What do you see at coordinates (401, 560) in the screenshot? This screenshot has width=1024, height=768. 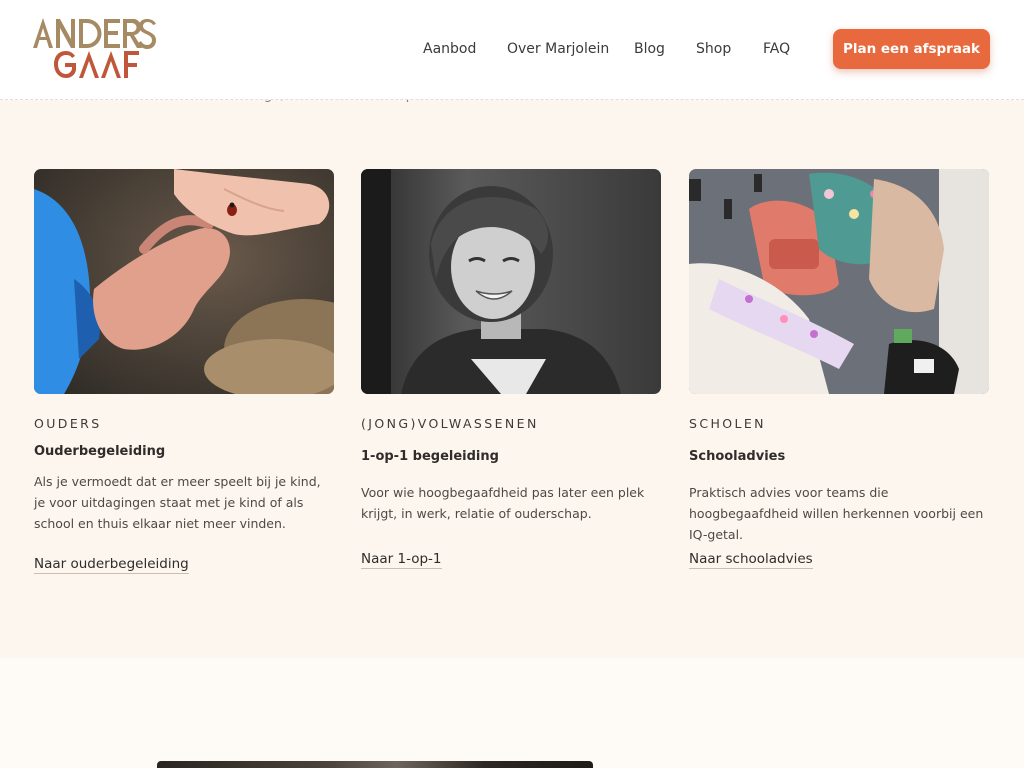 I see `one-on-one-link: Naar 1-op-1` at bounding box center [401, 560].